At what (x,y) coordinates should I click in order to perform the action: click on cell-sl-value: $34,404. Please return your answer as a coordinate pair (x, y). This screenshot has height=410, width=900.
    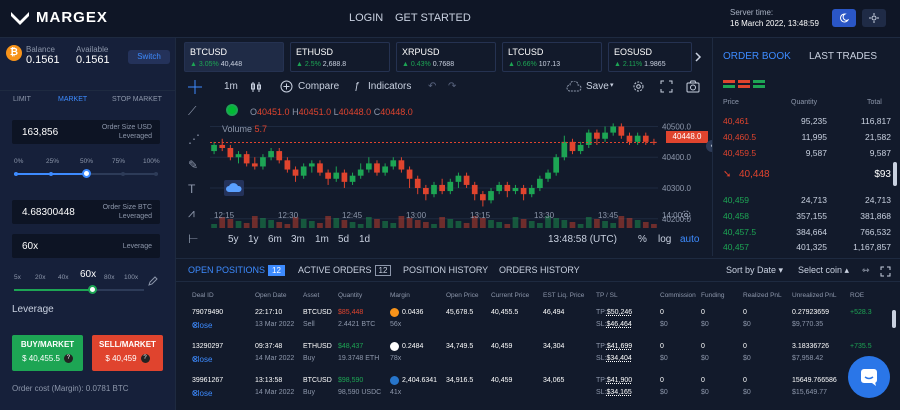
    Looking at the image, I should click on (619, 358).